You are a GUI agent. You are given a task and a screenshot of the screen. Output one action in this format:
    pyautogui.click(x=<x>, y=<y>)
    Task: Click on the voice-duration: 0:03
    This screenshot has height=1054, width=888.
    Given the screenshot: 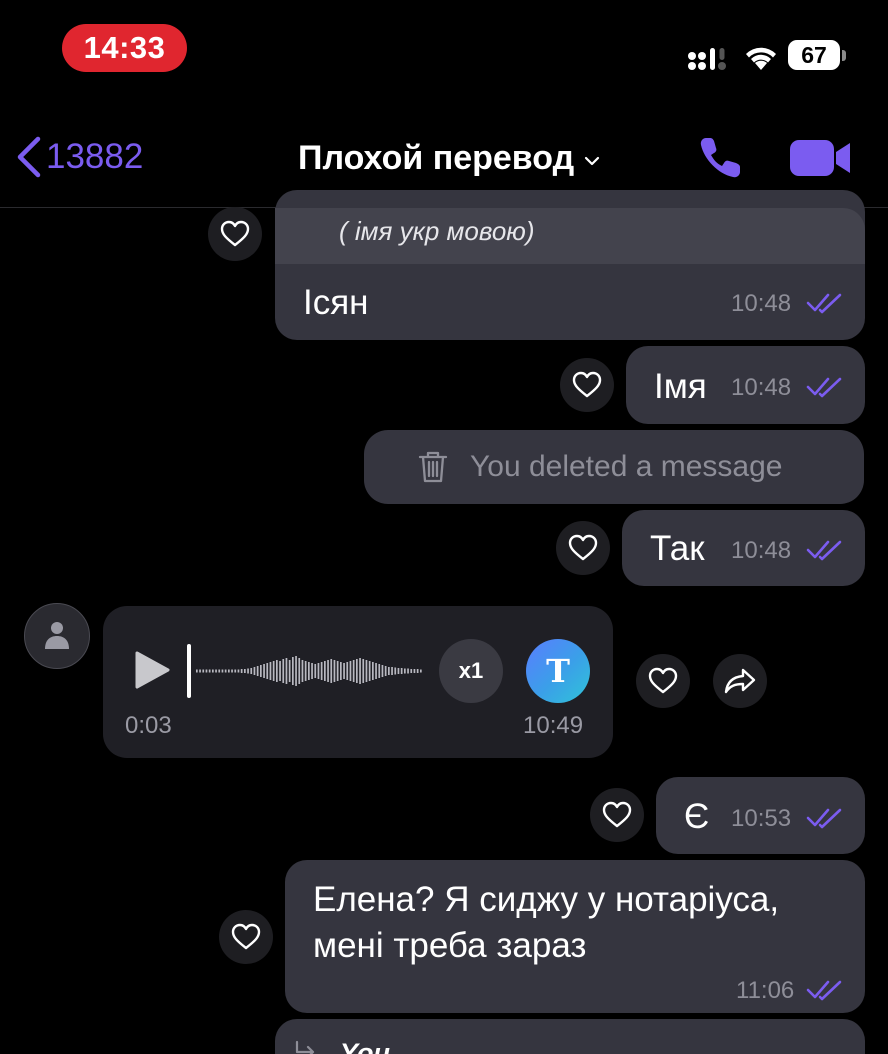 What is the action you would take?
    pyautogui.click(x=148, y=725)
    